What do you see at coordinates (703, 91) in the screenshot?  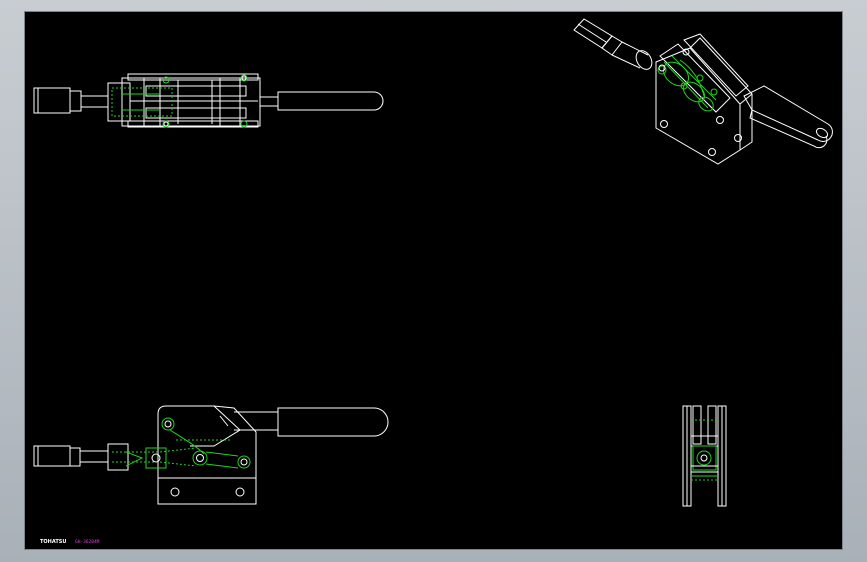 I see `isometric-view` at bounding box center [703, 91].